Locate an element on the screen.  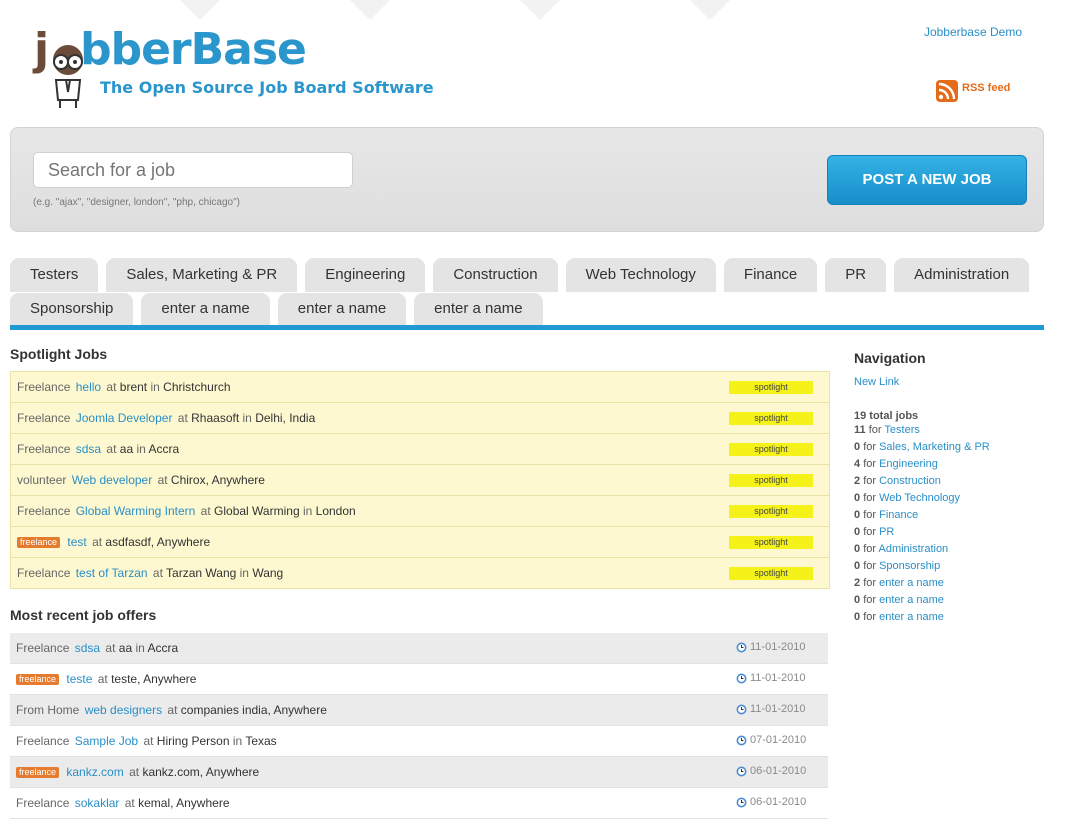
tab-administration: Administration is located at coordinates (962, 275).